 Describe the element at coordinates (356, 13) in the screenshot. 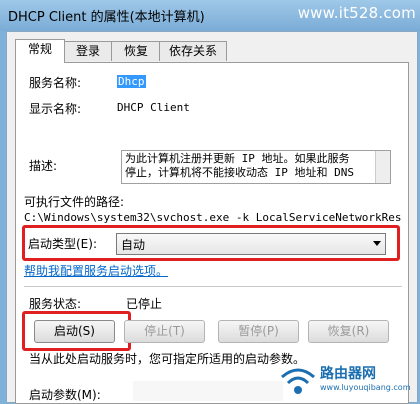

I see `watermark-text: www.it528.com` at that location.